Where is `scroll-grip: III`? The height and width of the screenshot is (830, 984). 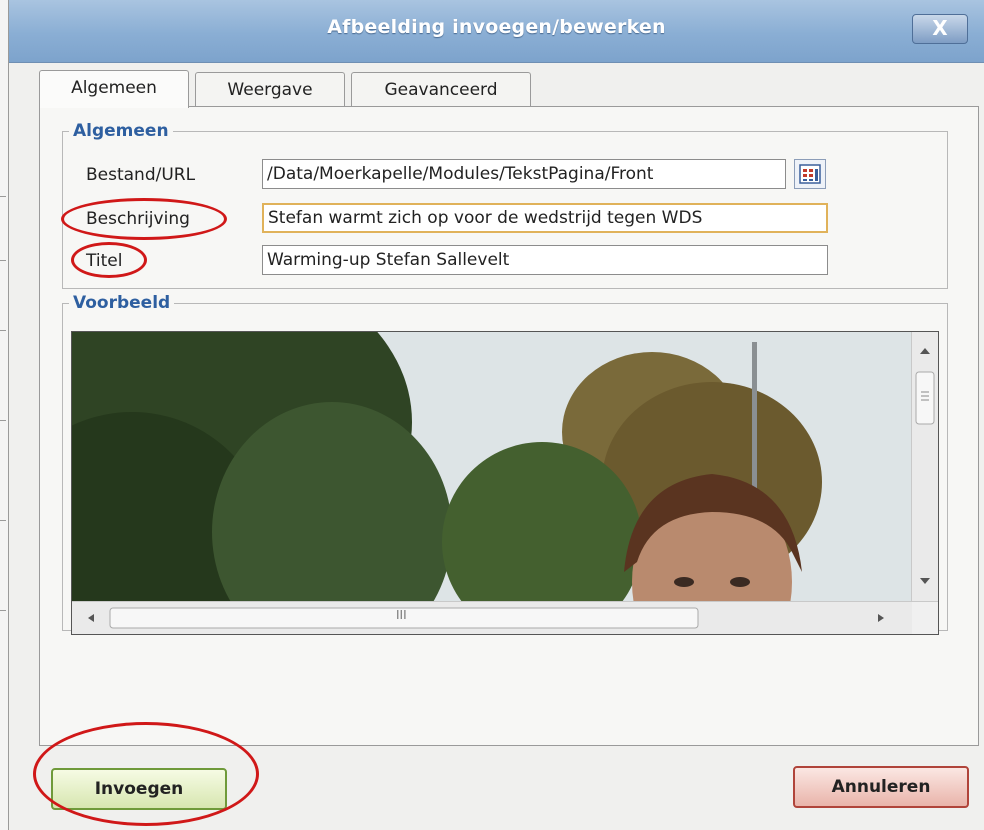 scroll-grip: III is located at coordinates (401, 615).